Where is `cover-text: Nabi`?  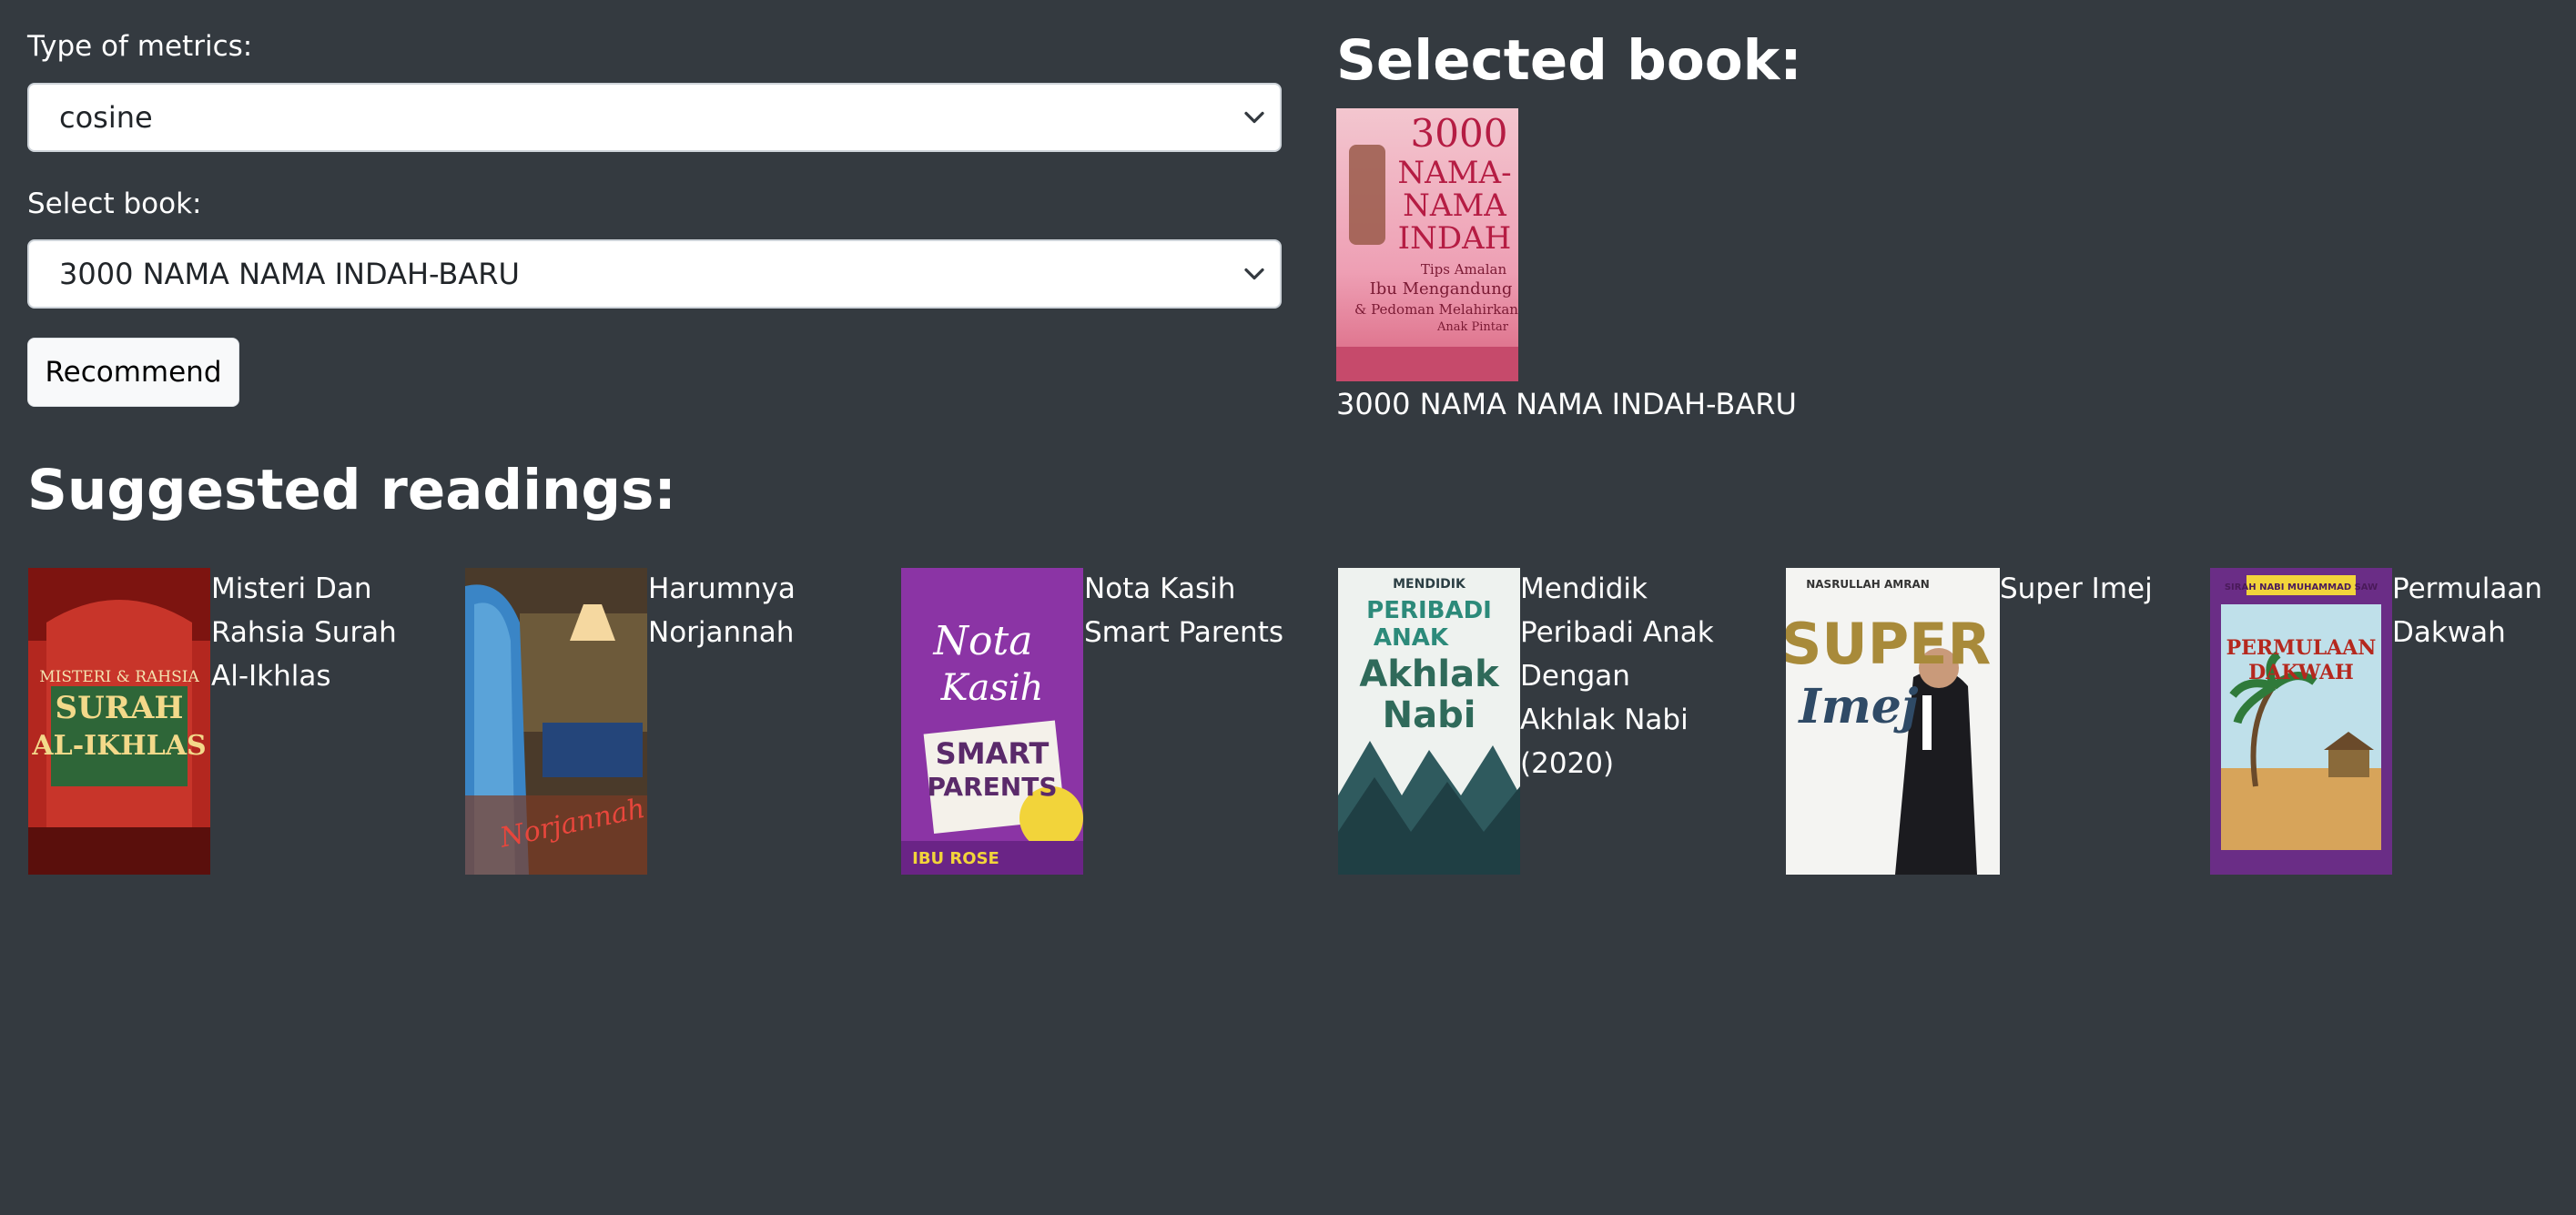 cover-text: Nabi is located at coordinates (1429, 715).